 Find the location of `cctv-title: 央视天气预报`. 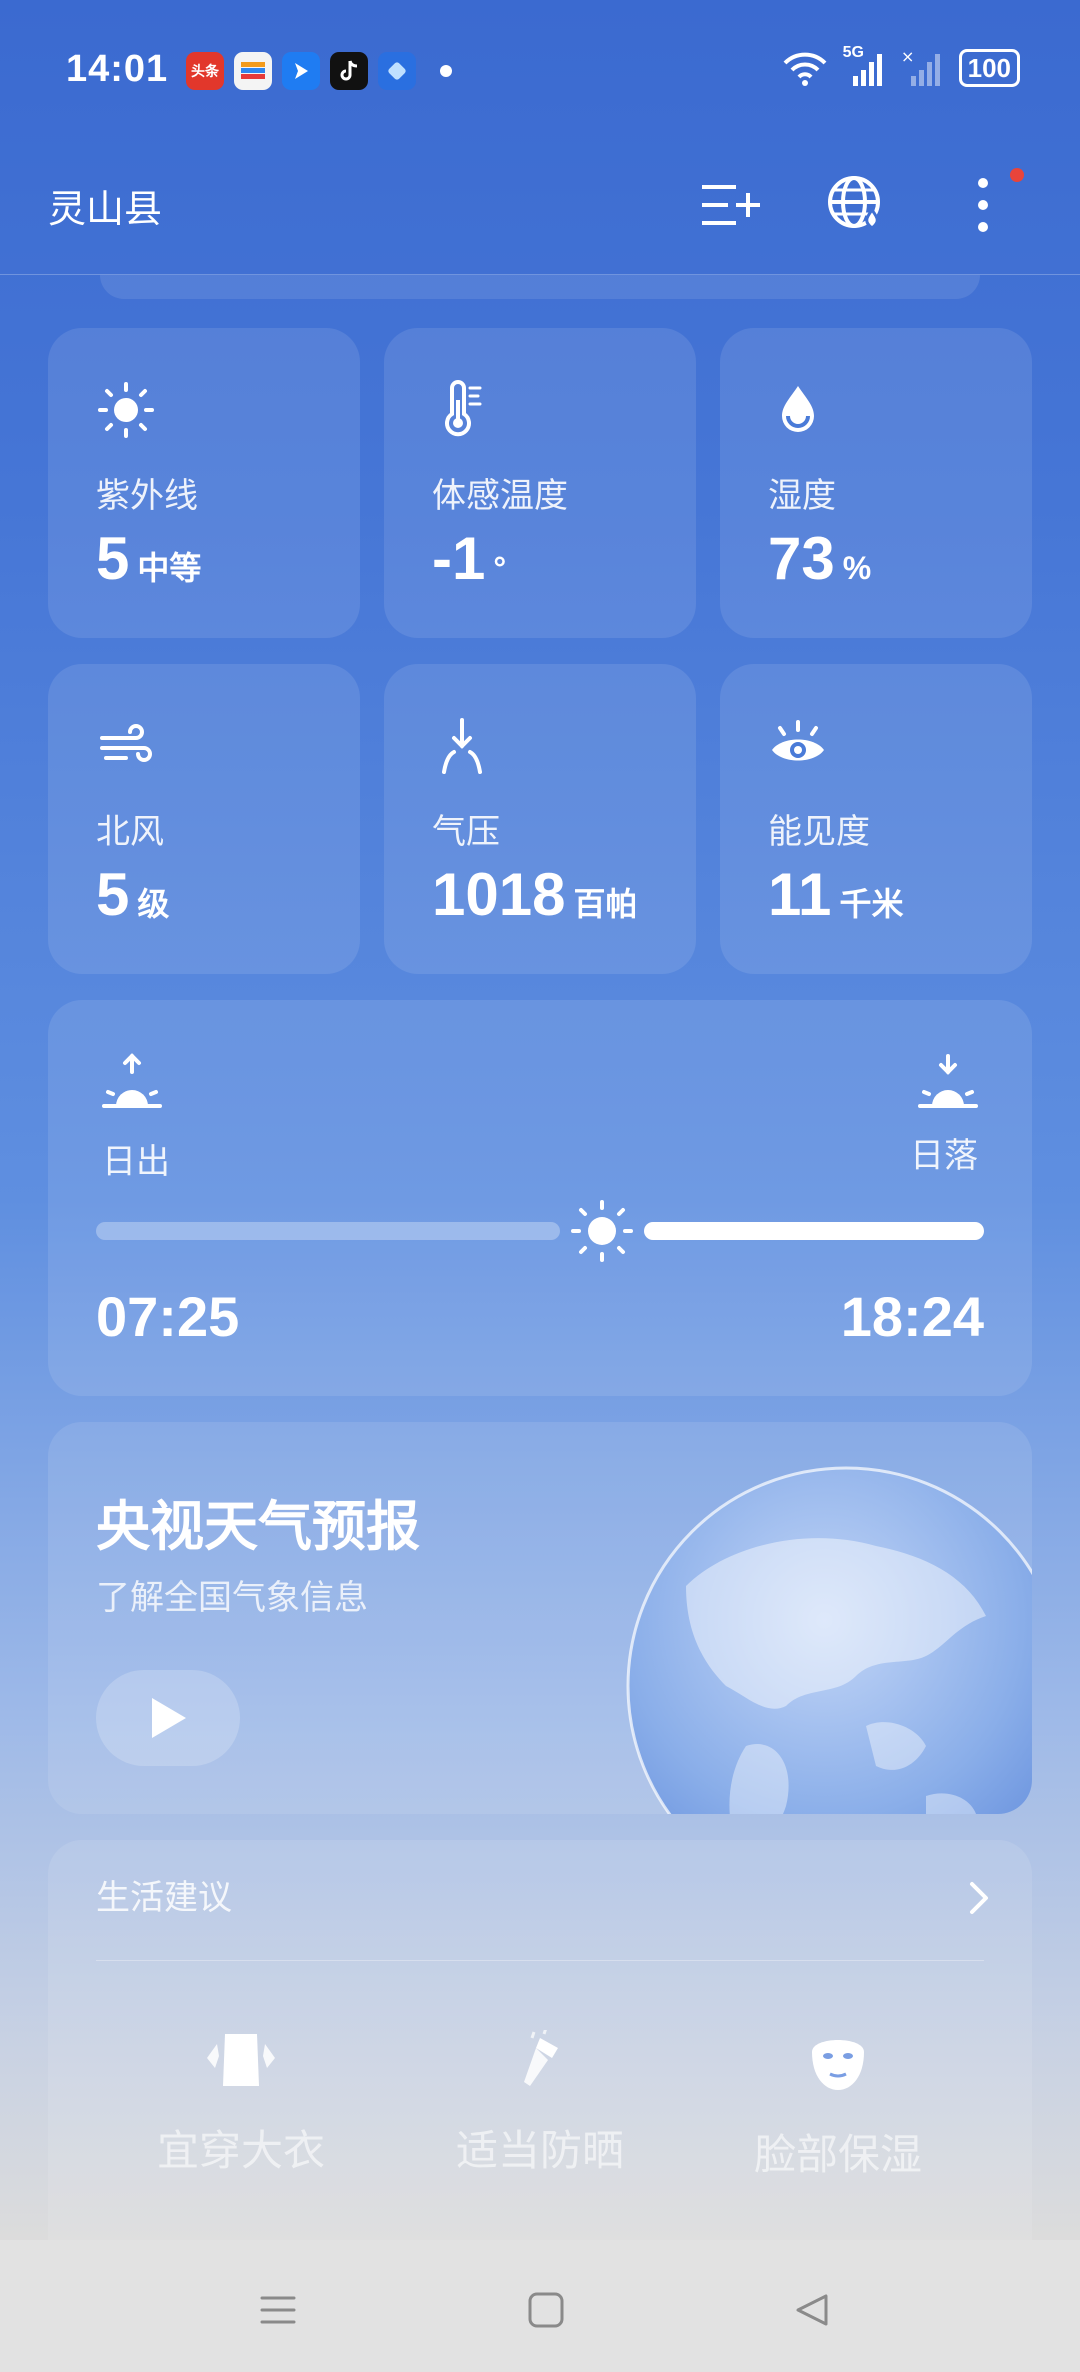

cctv-title: 央视天气预报 is located at coordinates (258, 1527).